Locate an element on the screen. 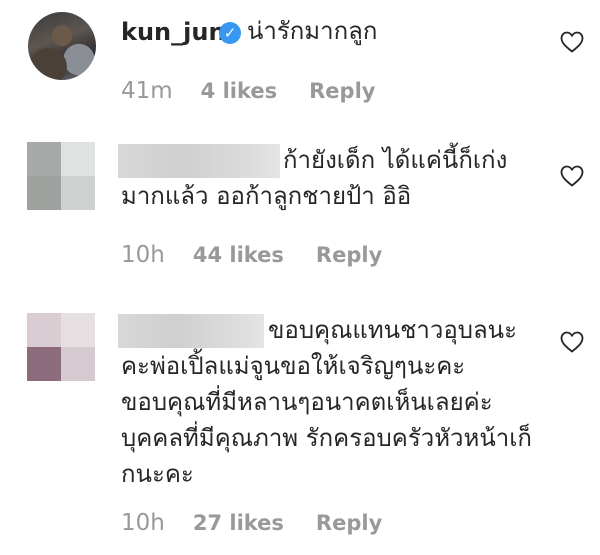 The height and width of the screenshot is (555, 600). comment-text-line-4: บุคคลที่มีคุณภาพ รักครอบครัวหัวหน้าเก็ is located at coordinates (326, 438).